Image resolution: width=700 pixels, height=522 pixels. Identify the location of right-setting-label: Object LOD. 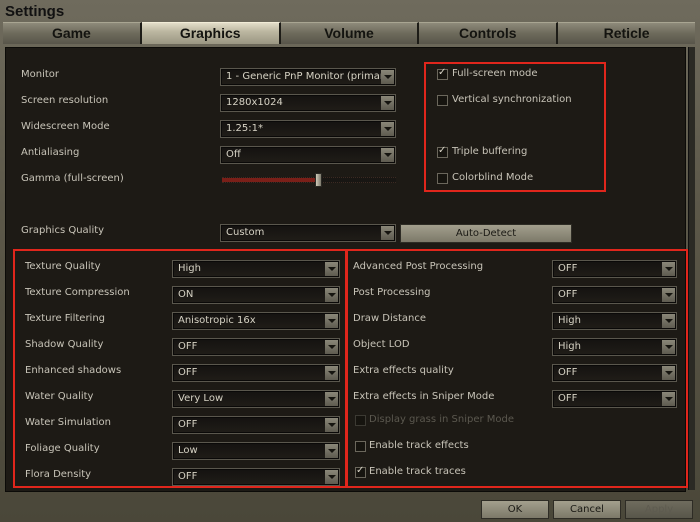
(381, 344).